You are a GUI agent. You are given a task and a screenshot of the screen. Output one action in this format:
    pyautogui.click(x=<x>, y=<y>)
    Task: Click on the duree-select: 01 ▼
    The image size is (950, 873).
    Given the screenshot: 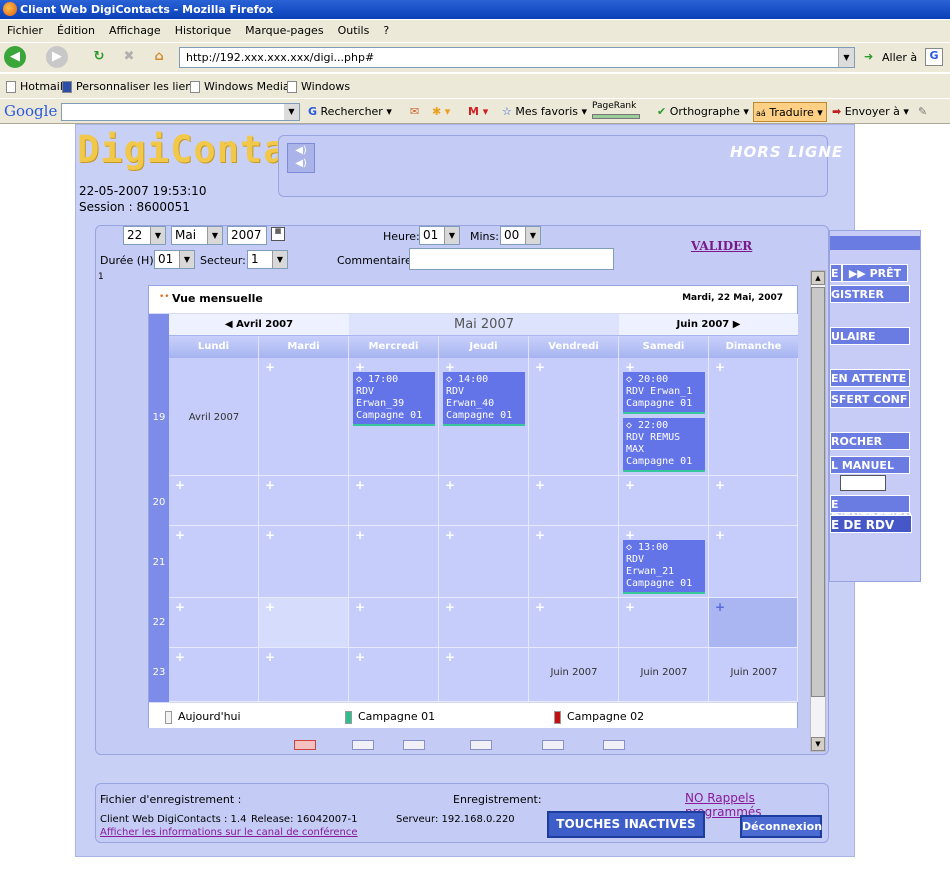 What is the action you would take?
    pyautogui.click(x=174, y=259)
    